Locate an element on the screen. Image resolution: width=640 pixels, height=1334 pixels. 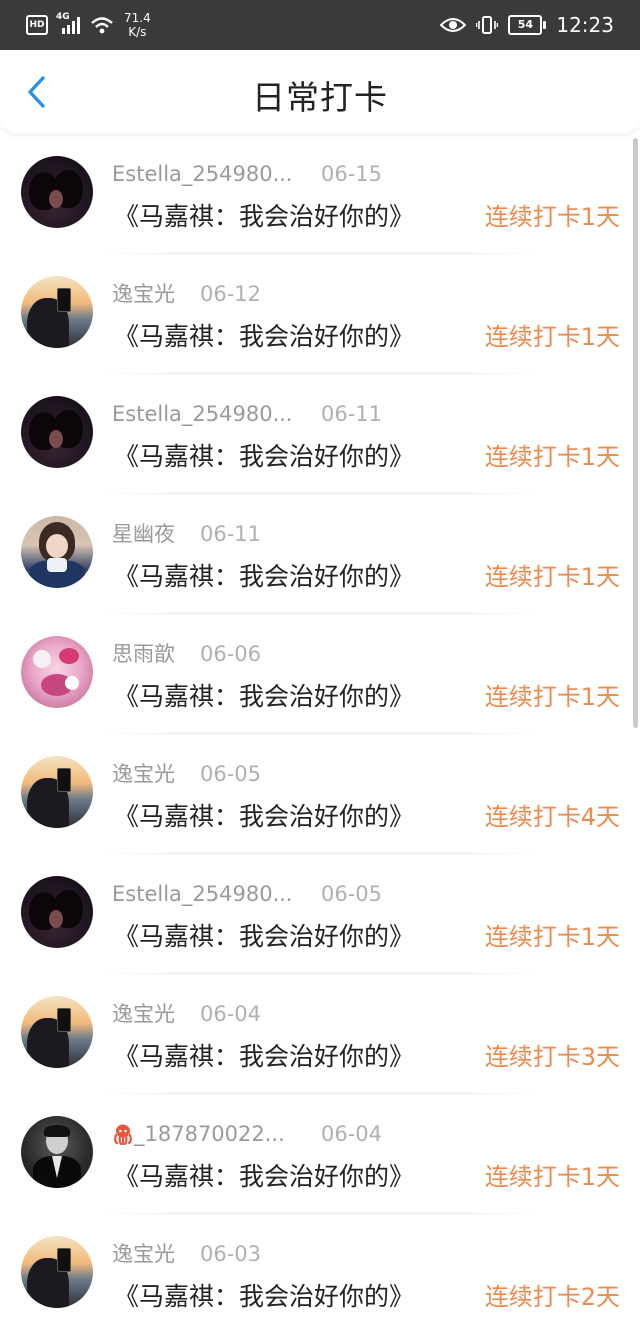
hd-badge: HD is located at coordinates (37, 25).